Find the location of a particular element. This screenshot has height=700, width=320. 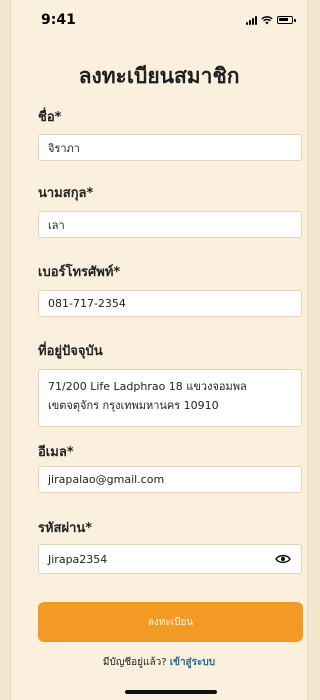

email-value: jirapalao@gmail.com is located at coordinates (106, 479).